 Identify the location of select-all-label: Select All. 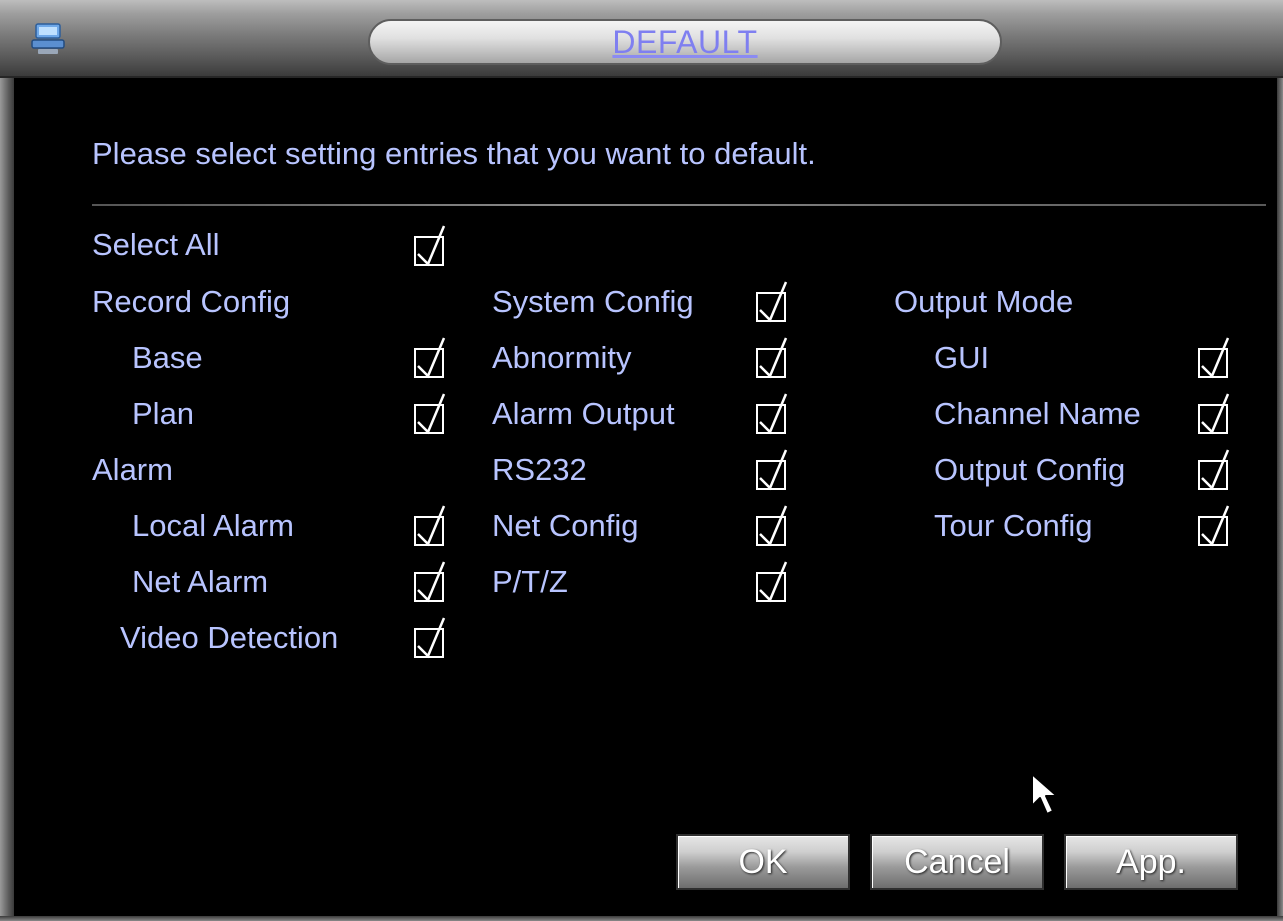
(156, 244).